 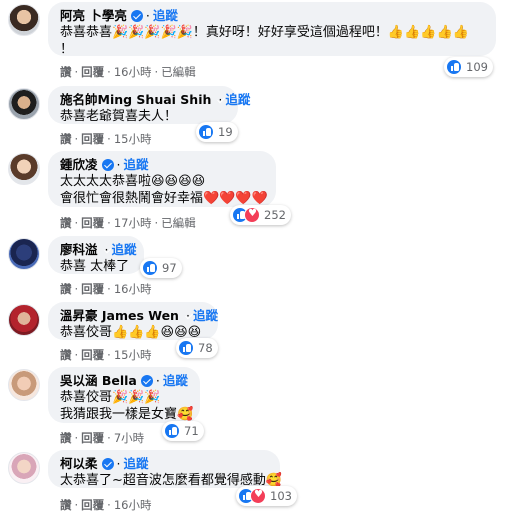 What do you see at coordinates (264, 32) in the screenshot?
I see `comment-text-line: 恭喜恭喜🎉🎉🎉🎉🎉！真好呀！好好享受這個過程吧！👍👍👍👍👍` at bounding box center [264, 32].